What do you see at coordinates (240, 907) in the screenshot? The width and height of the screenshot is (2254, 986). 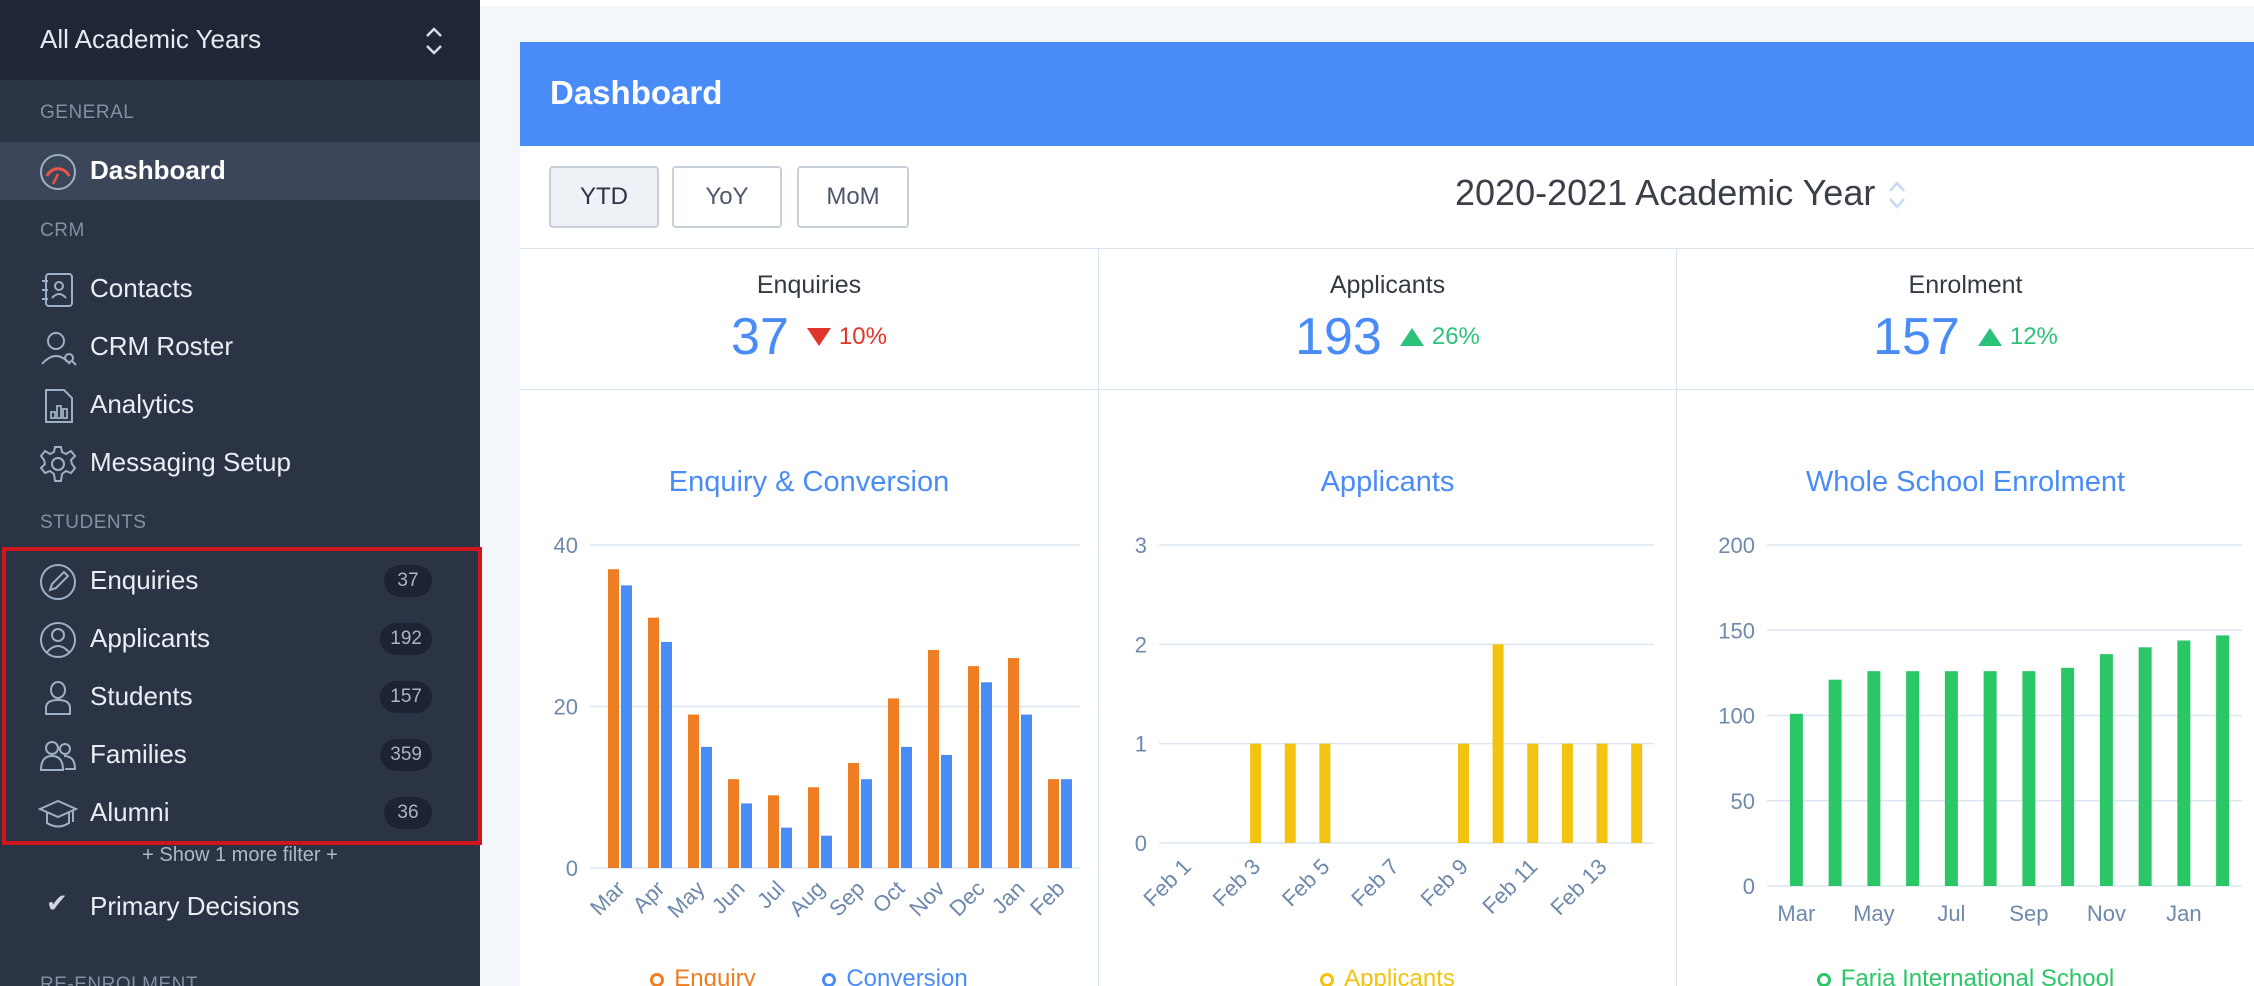 I see `sidebar-item-primary-decisions: ✔ Primary Decisions` at bounding box center [240, 907].